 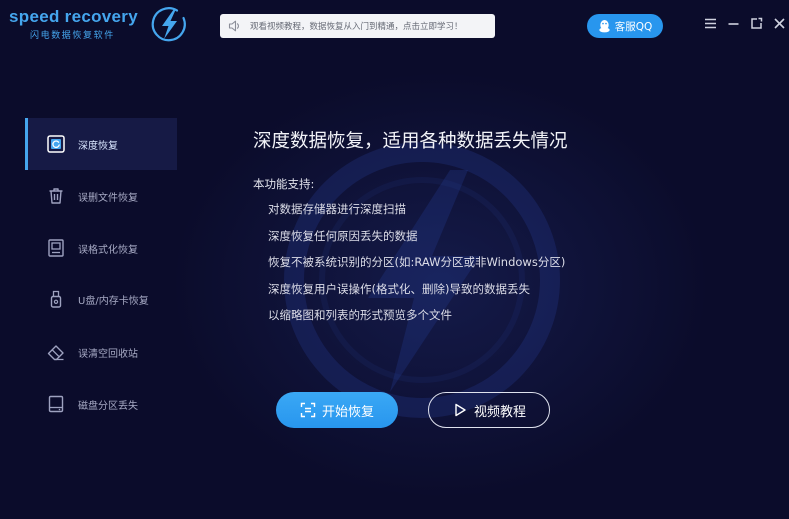 What do you see at coordinates (56, 196) in the screenshot?
I see `trash-icon` at bounding box center [56, 196].